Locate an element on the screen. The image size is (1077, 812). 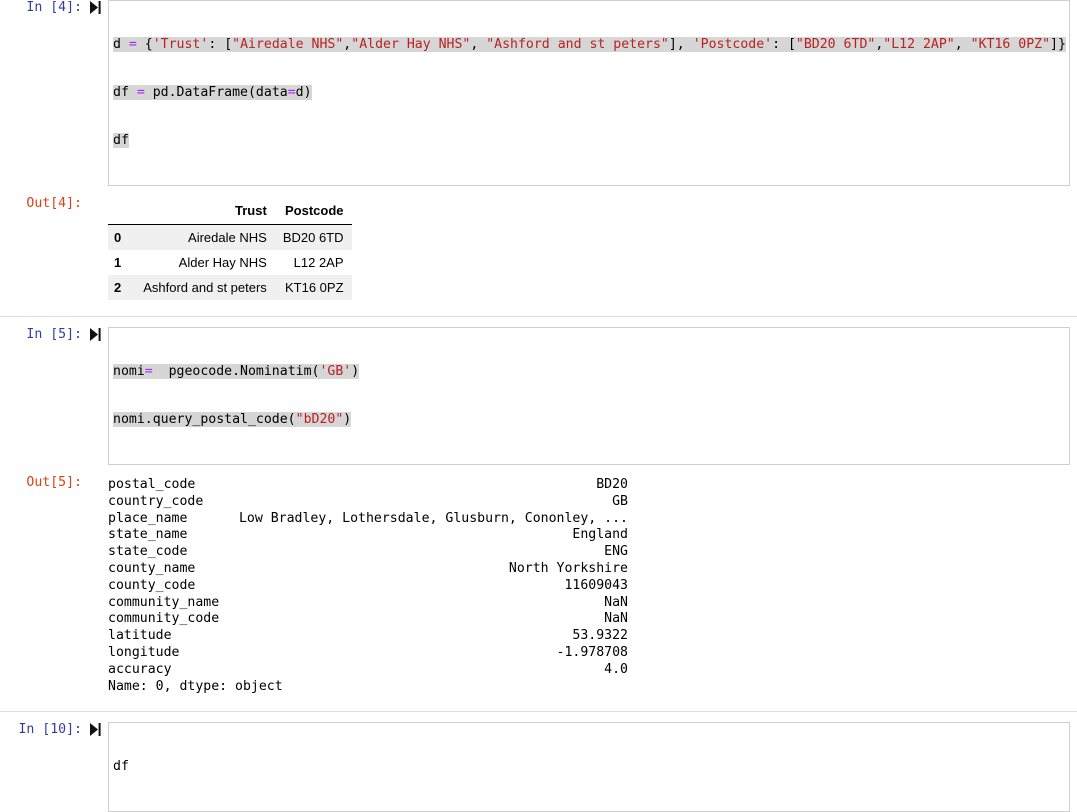
table-header-row: Trust Postcode is located at coordinates (230, 211).